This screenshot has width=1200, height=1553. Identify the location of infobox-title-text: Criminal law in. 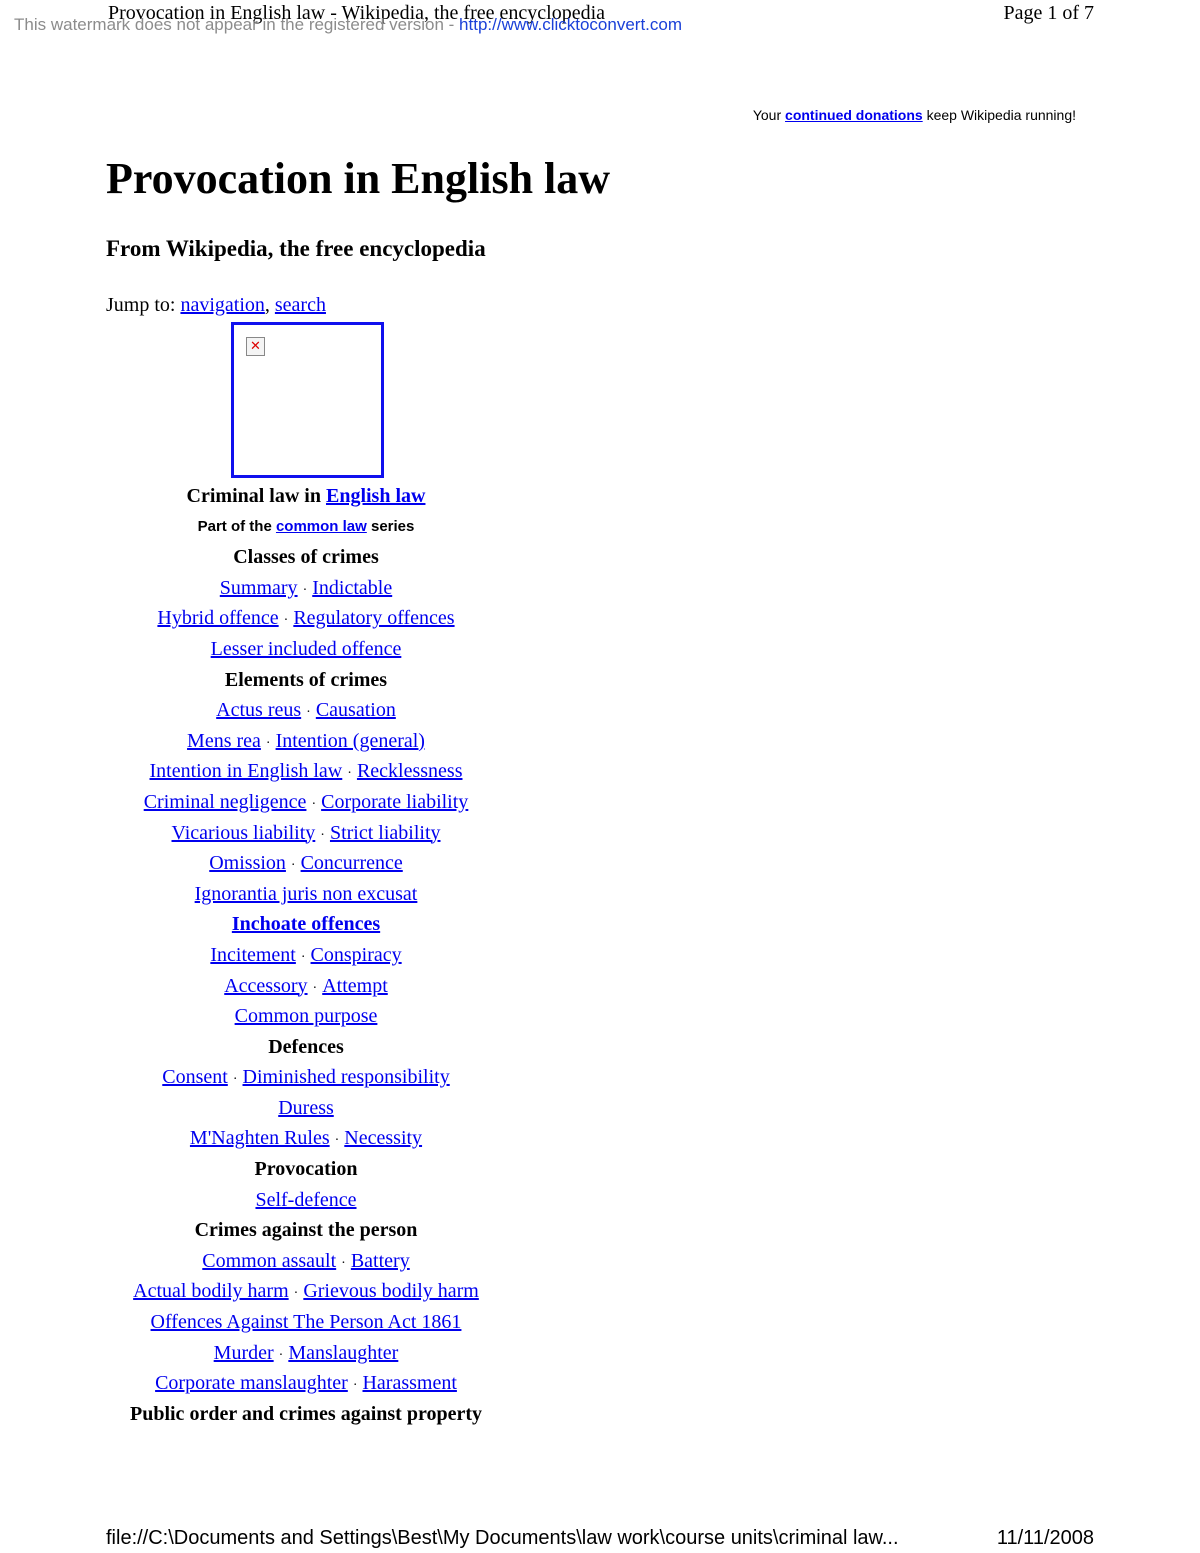
(256, 496).